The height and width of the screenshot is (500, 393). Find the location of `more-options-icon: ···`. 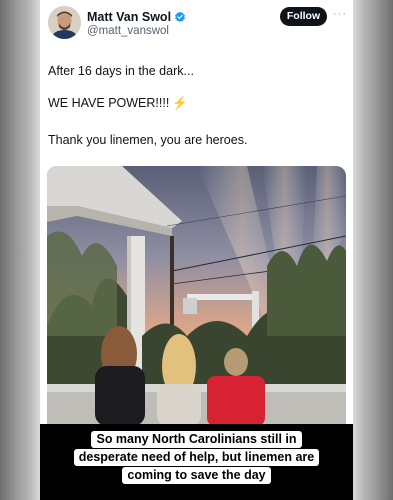

more-options-icon: ··· is located at coordinates (340, 14).